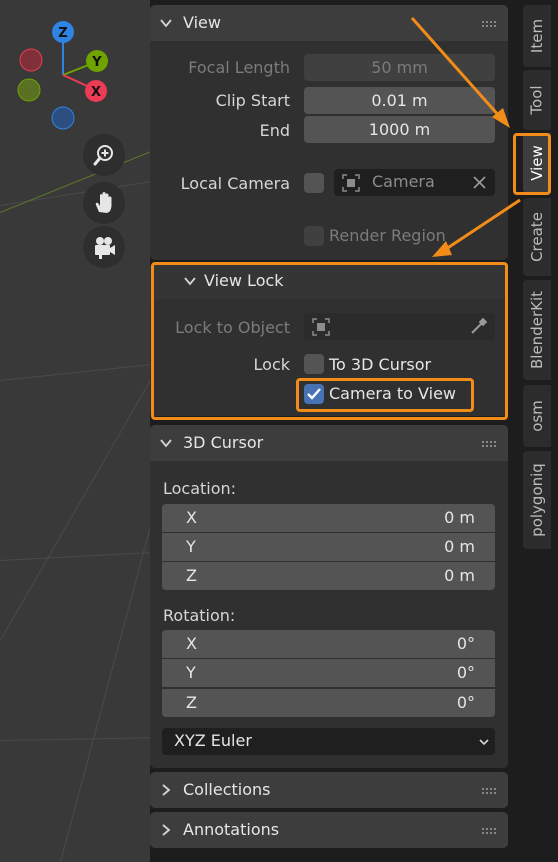 The image size is (558, 862). Describe the element at coordinates (328, 644) in the screenshot. I see `rotation-x-field: X 0°` at that location.